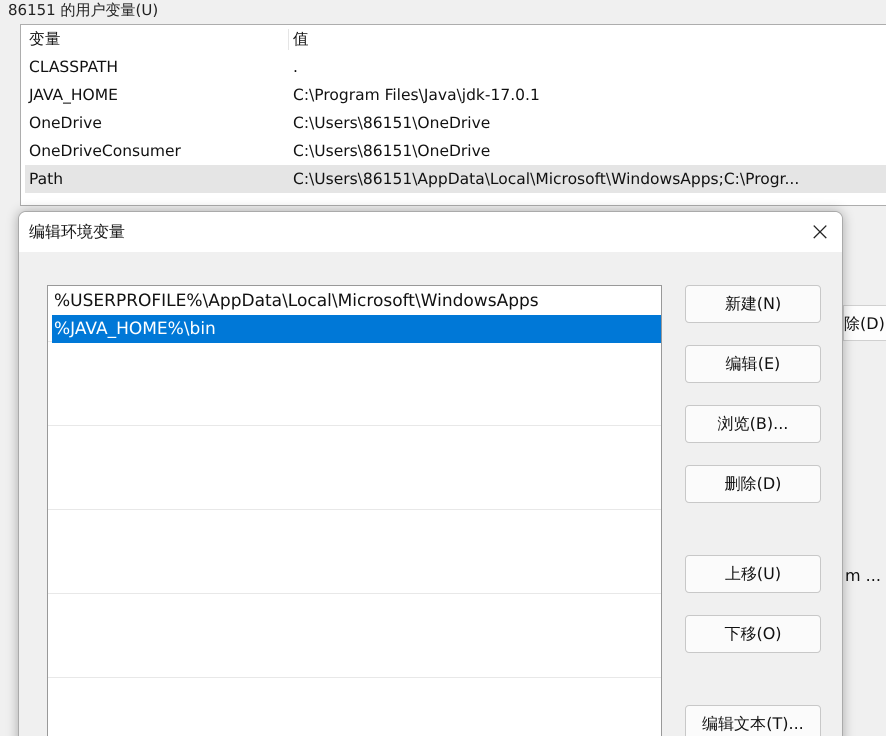 The height and width of the screenshot is (736, 886). I want to click on column-header: 变量, so click(157, 39).